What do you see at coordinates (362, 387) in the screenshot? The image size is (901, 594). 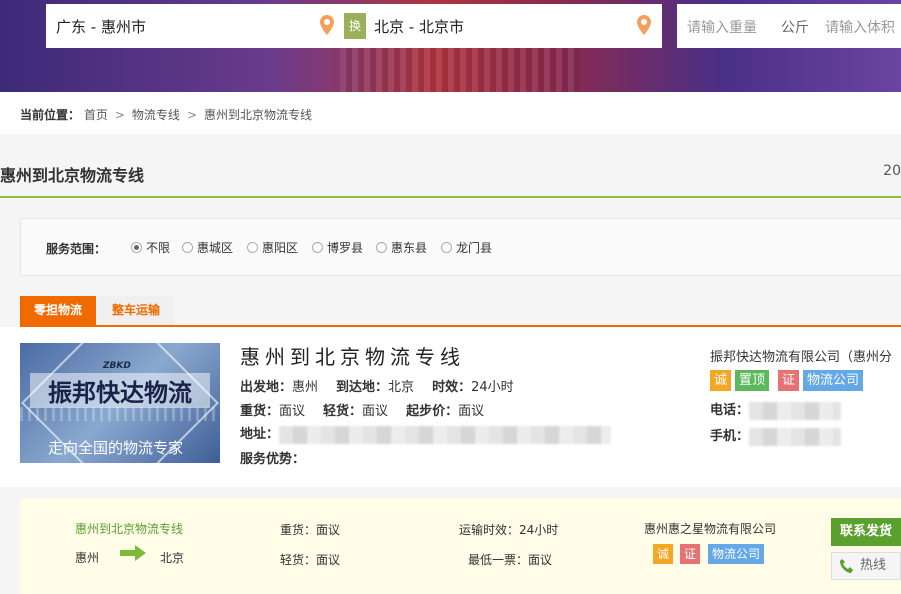 I see `destination-label: 到达地：` at bounding box center [362, 387].